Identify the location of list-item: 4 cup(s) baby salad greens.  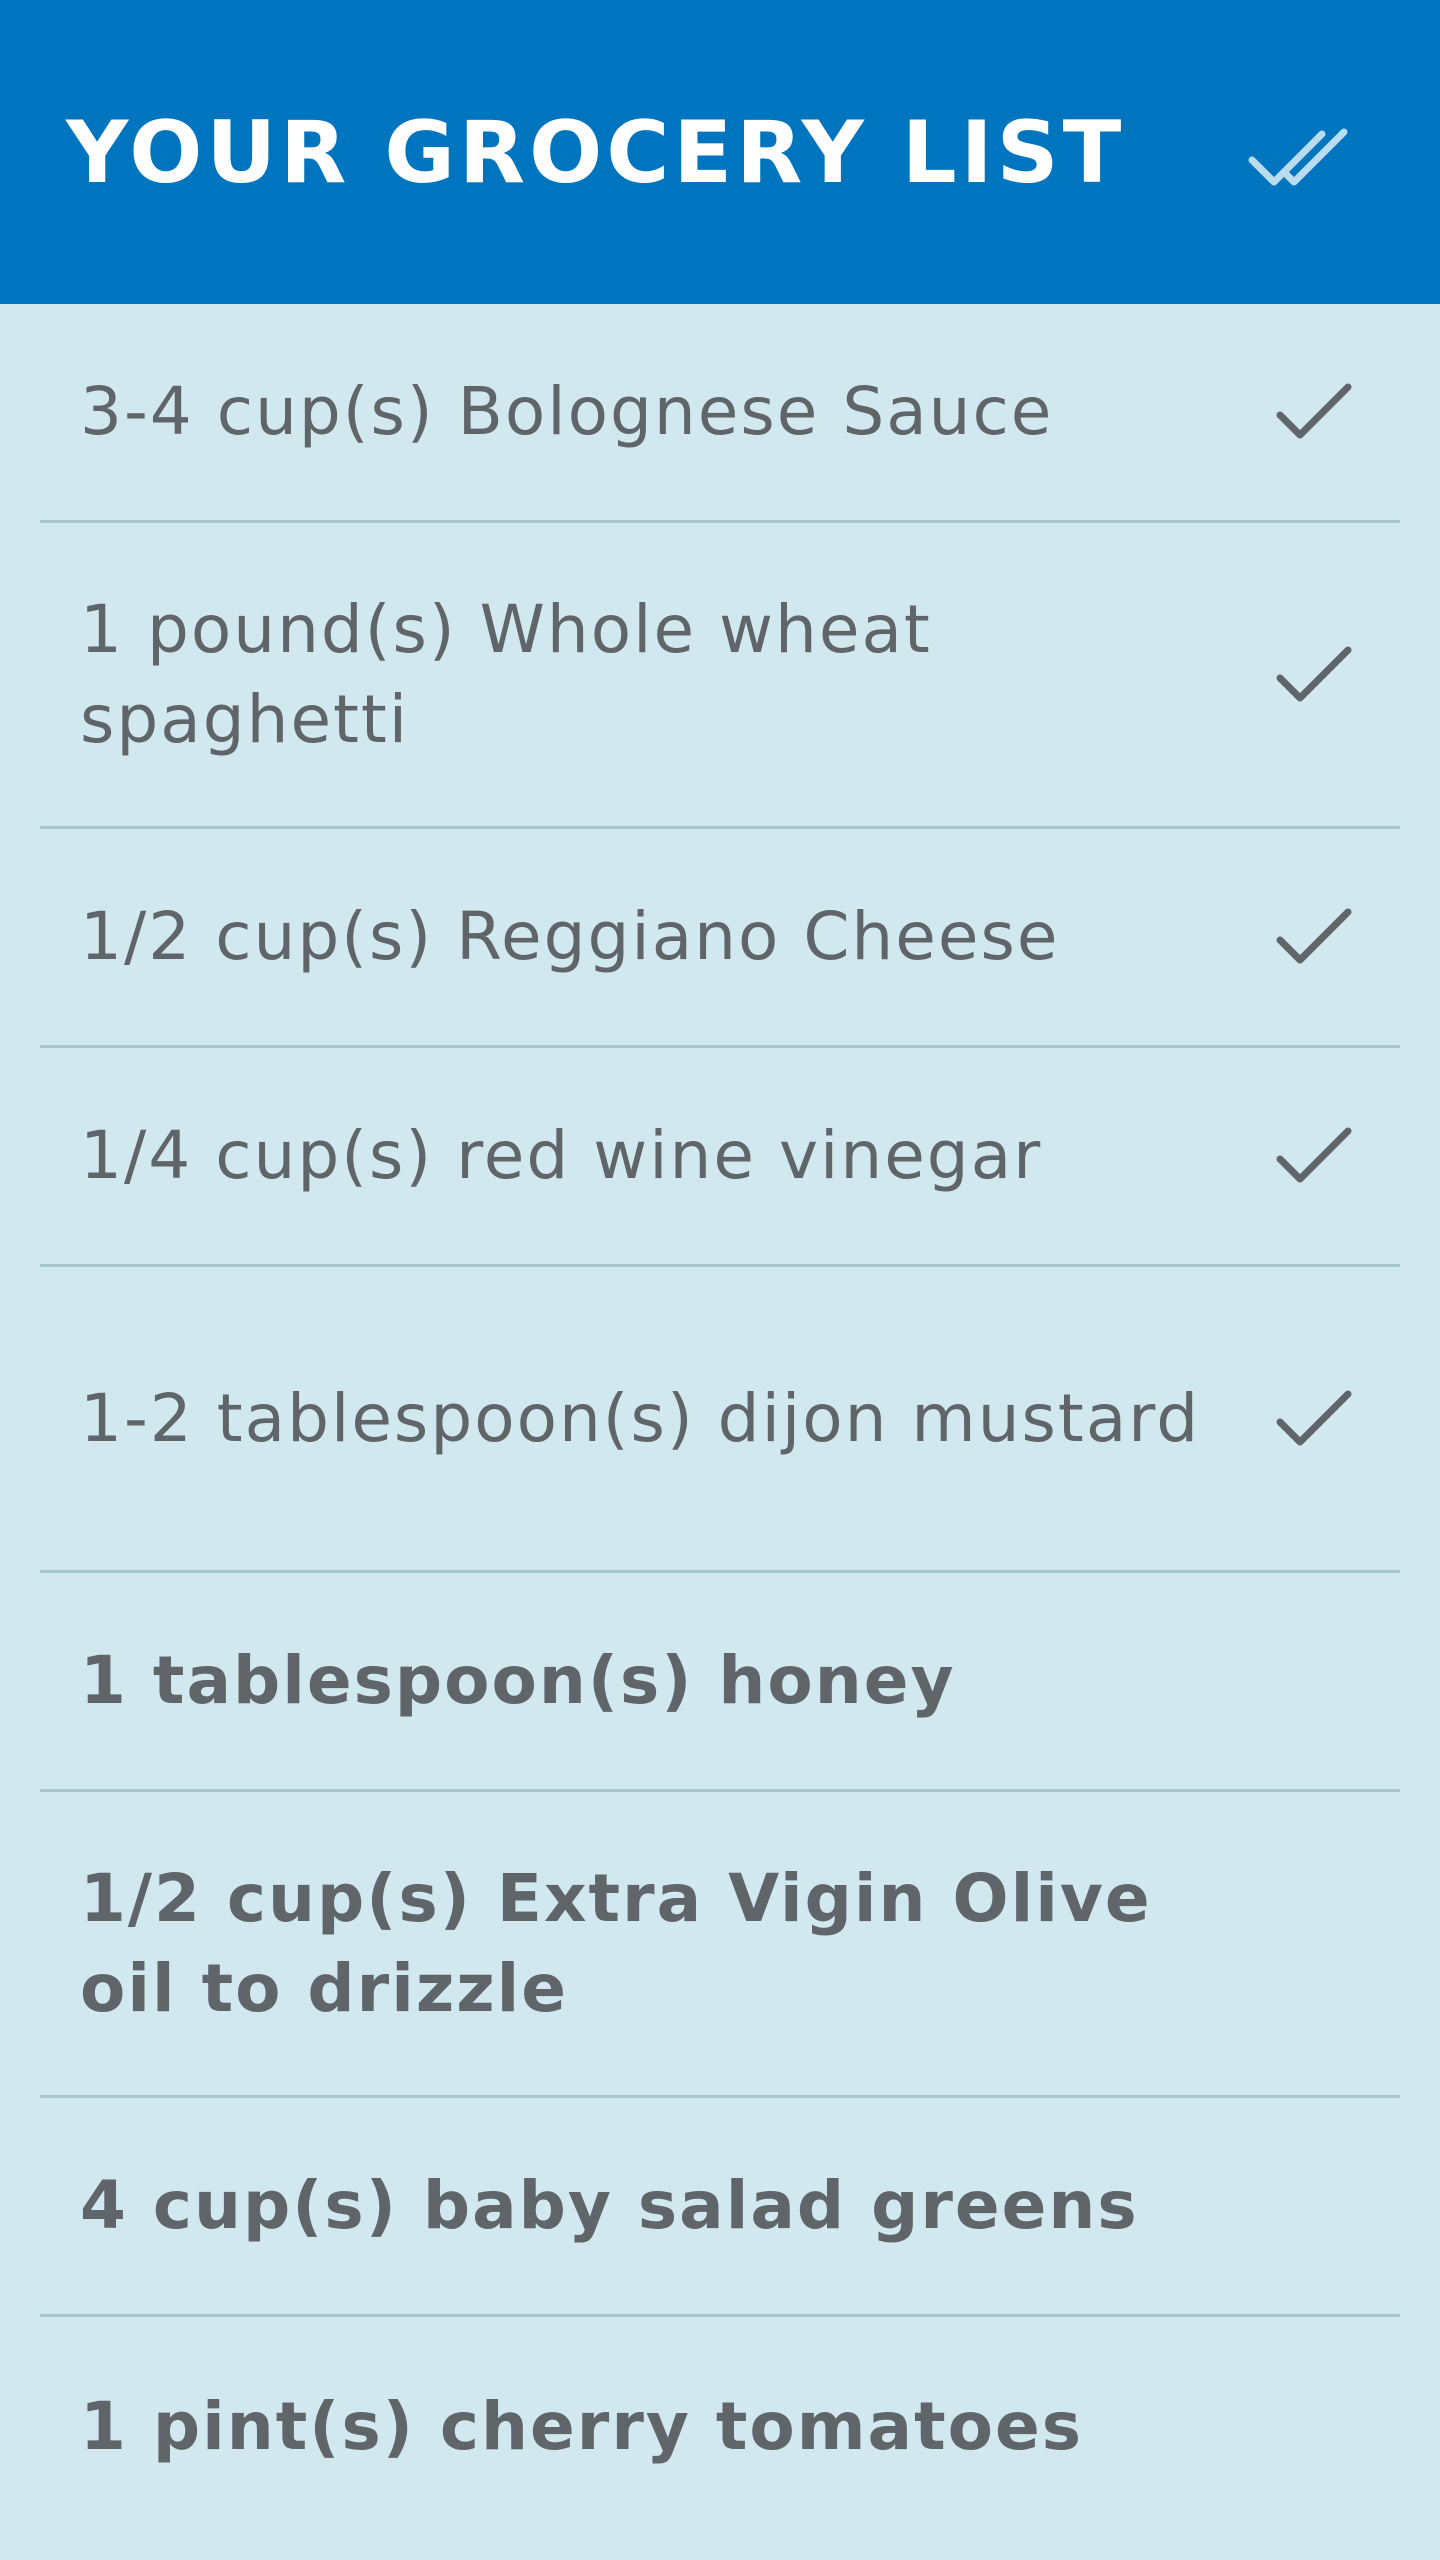
(720, 2207).